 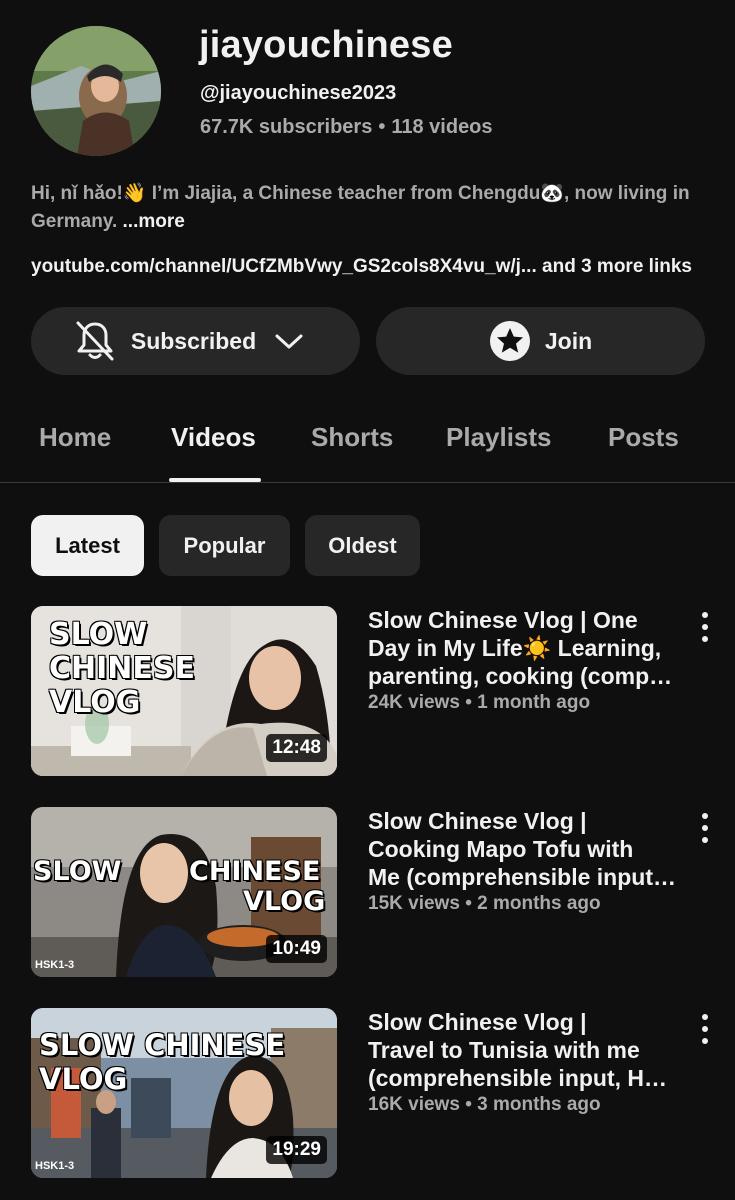 What do you see at coordinates (414, 903) in the screenshot?
I see `view-count: 15K views` at bounding box center [414, 903].